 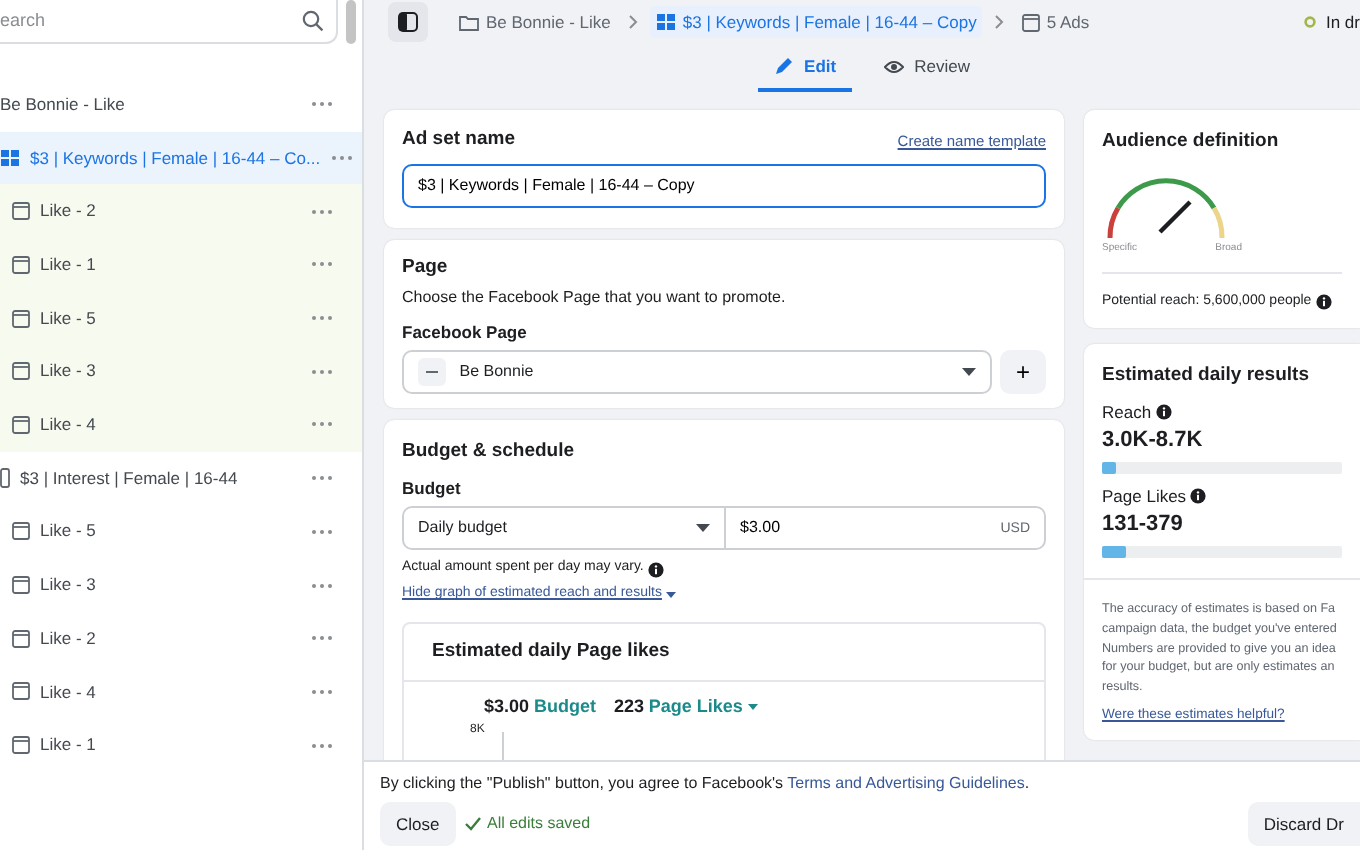 What do you see at coordinates (351, 22) in the screenshot?
I see `scrollbar-thumb` at bounding box center [351, 22].